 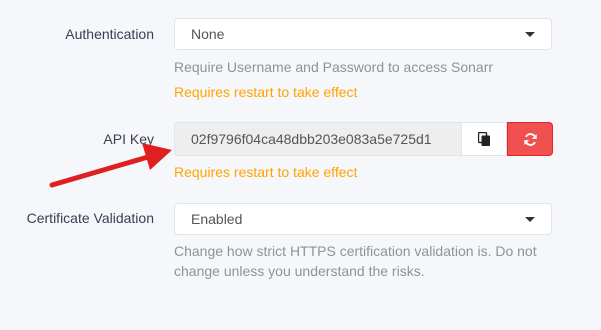 I want to click on authentication-select-value: None, so click(x=208, y=34).